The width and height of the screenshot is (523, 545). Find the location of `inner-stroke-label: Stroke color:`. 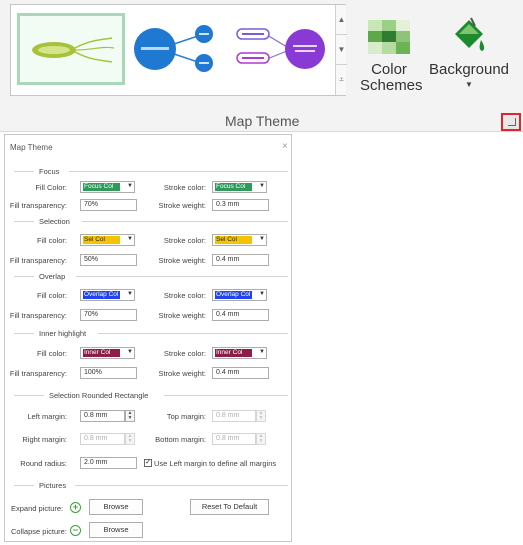

inner-stroke-label: Stroke color: is located at coordinates (184, 353).